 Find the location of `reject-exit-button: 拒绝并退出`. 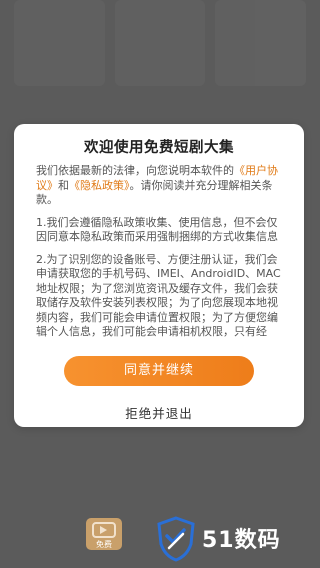

reject-exit-button: 拒绝并退出 is located at coordinates (159, 412).